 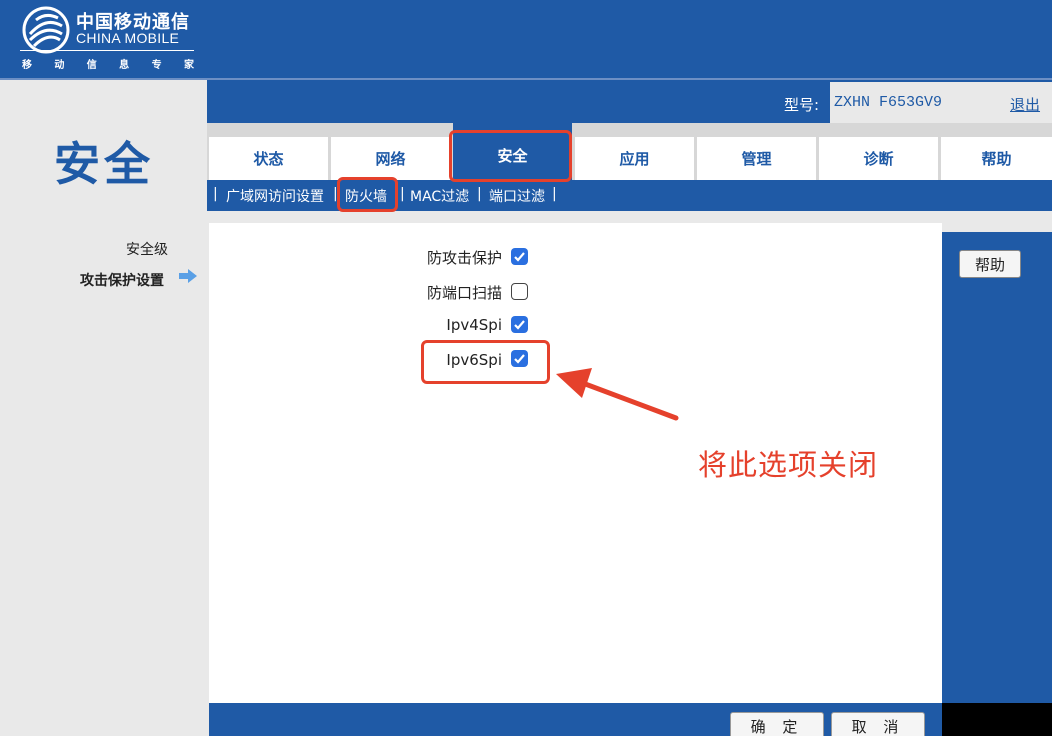 I want to click on tab-management: 管理, so click(x=756, y=158).